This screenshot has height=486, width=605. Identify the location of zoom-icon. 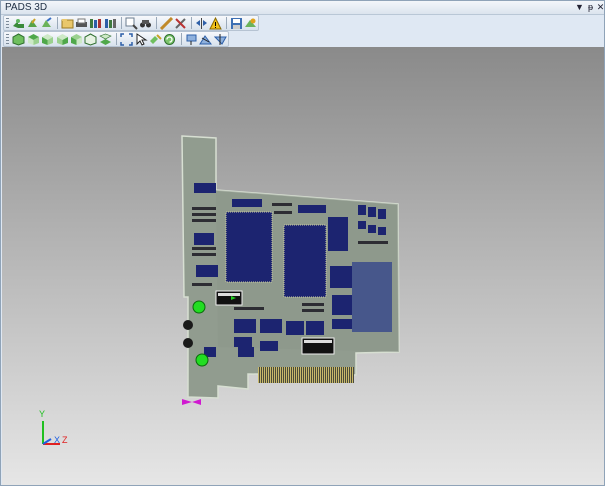
(131, 23).